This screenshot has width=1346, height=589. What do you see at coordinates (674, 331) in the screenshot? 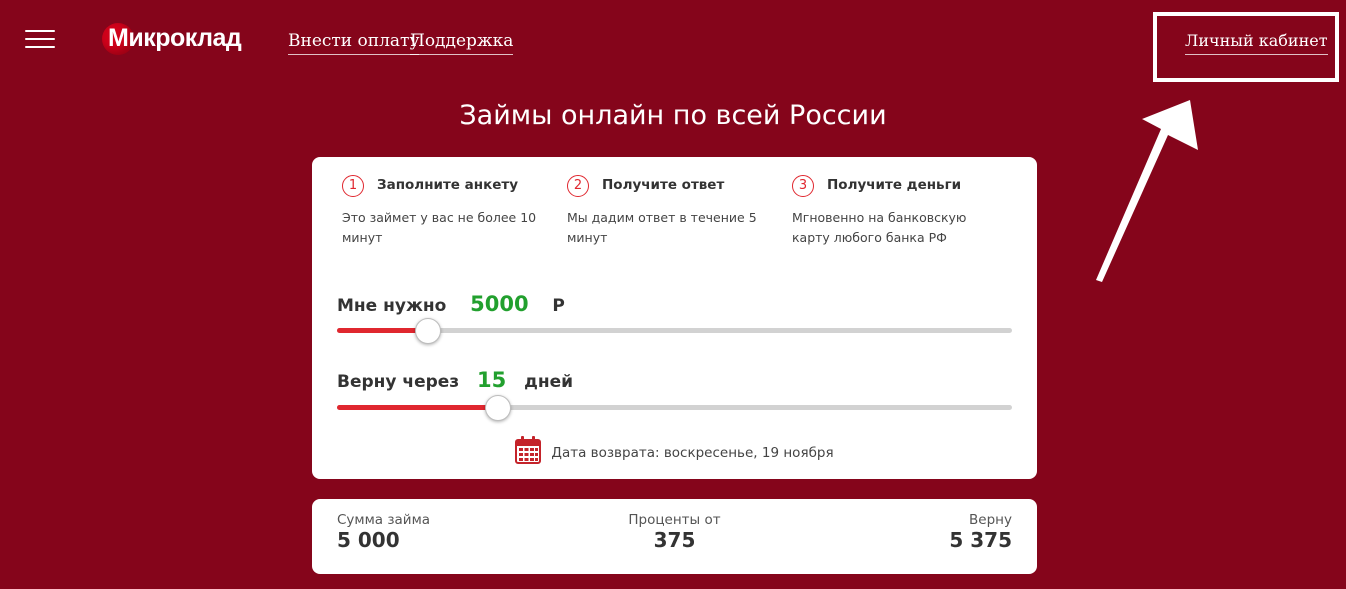
I see `amount-slider` at bounding box center [674, 331].